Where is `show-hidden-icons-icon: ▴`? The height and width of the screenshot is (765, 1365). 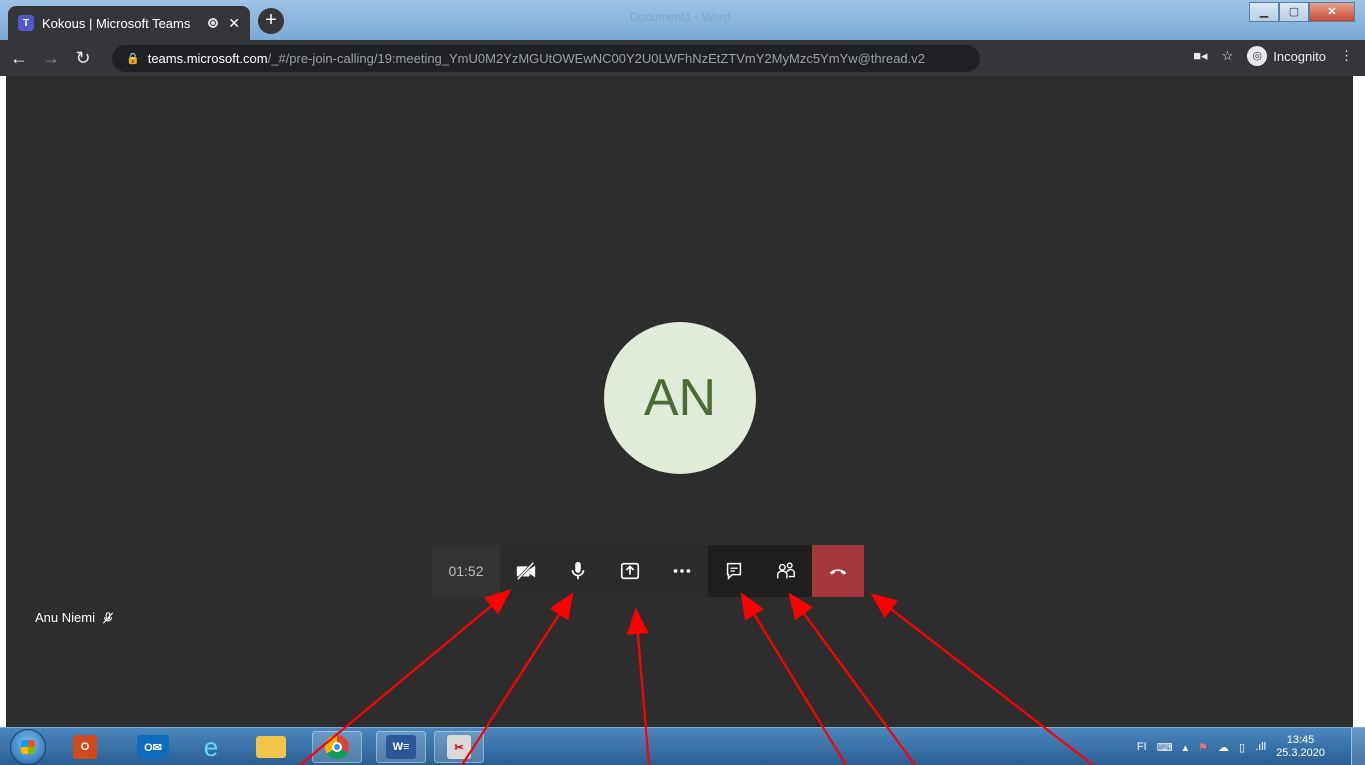
show-hidden-icons-icon: ▴ is located at coordinates (1186, 747).